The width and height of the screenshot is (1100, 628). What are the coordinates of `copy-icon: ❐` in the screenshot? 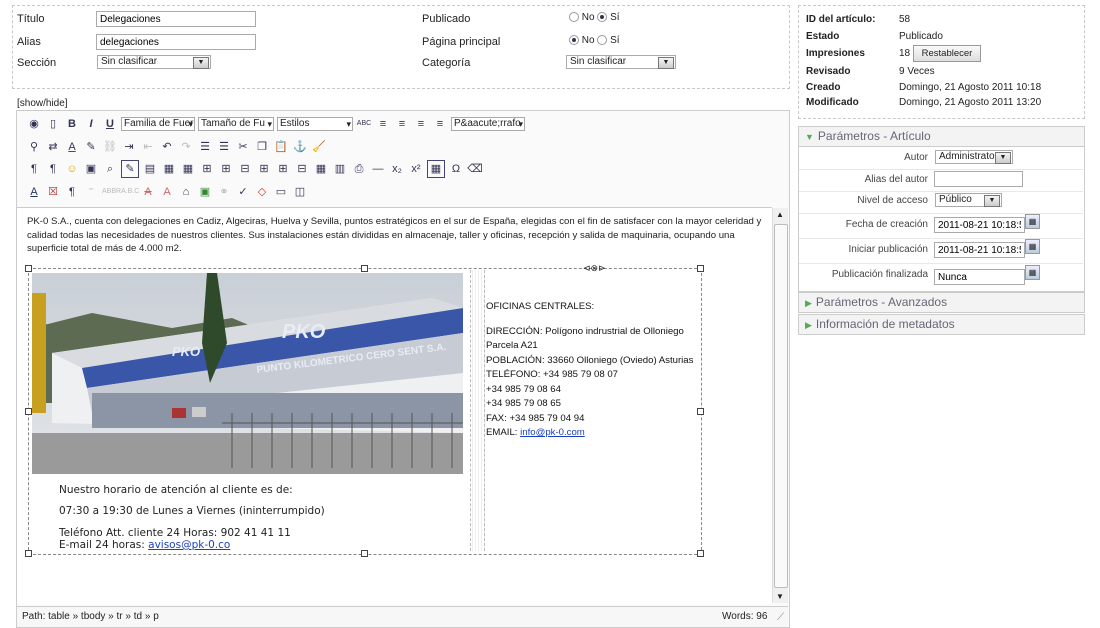 It's located at (262, 147).